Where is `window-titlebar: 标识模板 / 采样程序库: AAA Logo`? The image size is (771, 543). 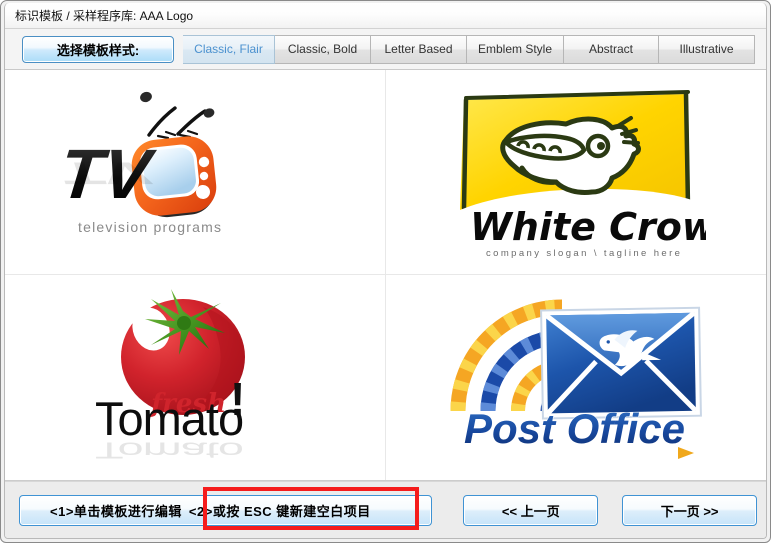 window-titlebar: 标识模板 / 采样程序库: AAA Logo is located at coordinates (385, 16).